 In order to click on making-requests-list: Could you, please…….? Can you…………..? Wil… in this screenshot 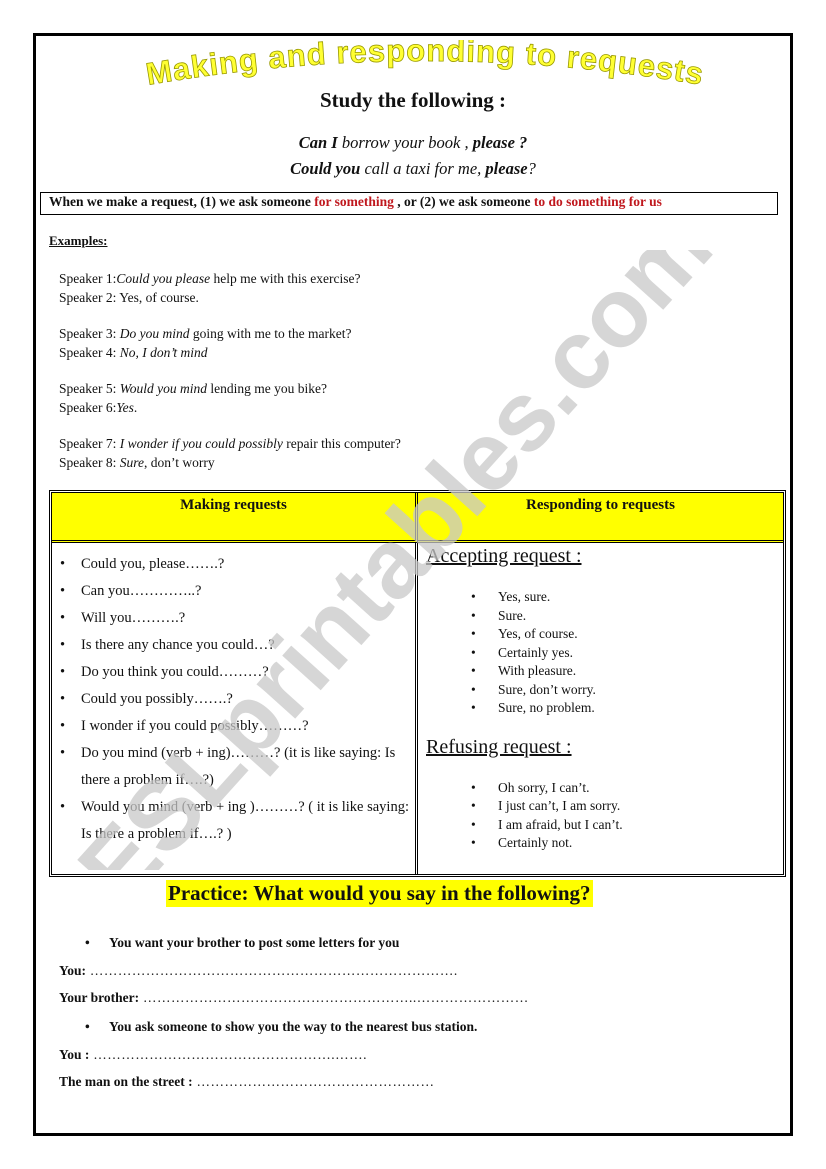, I will do `click(233, 695)`.